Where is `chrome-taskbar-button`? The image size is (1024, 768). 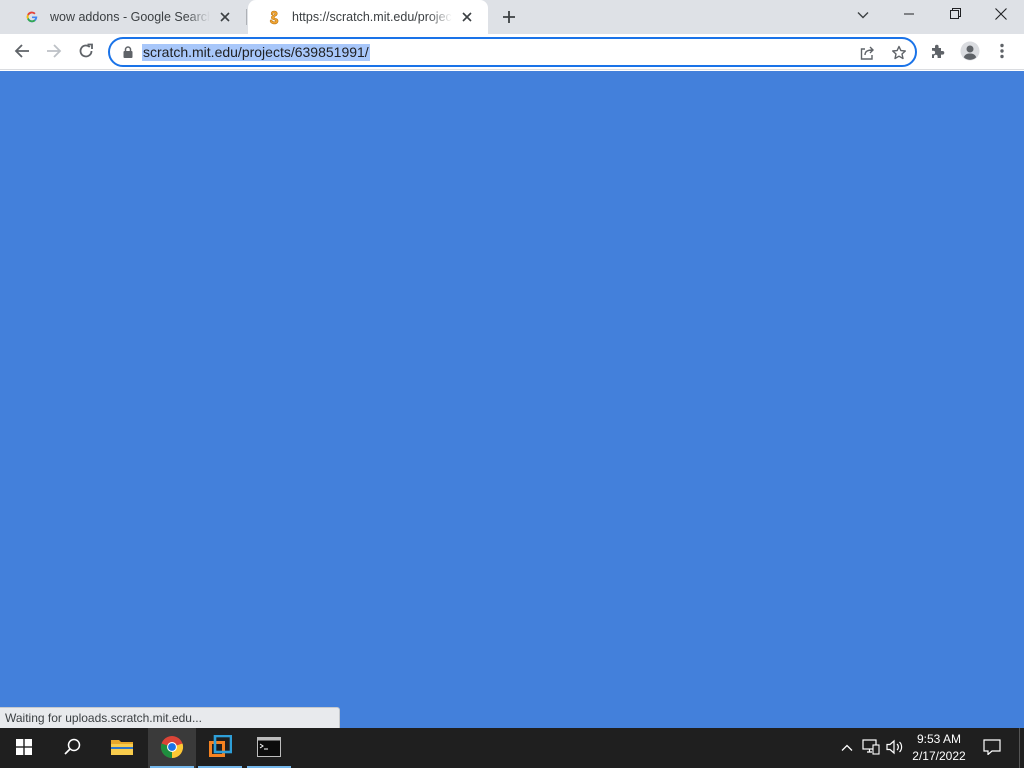 chrome-taskbar-button is located at coordinates (172, 748).